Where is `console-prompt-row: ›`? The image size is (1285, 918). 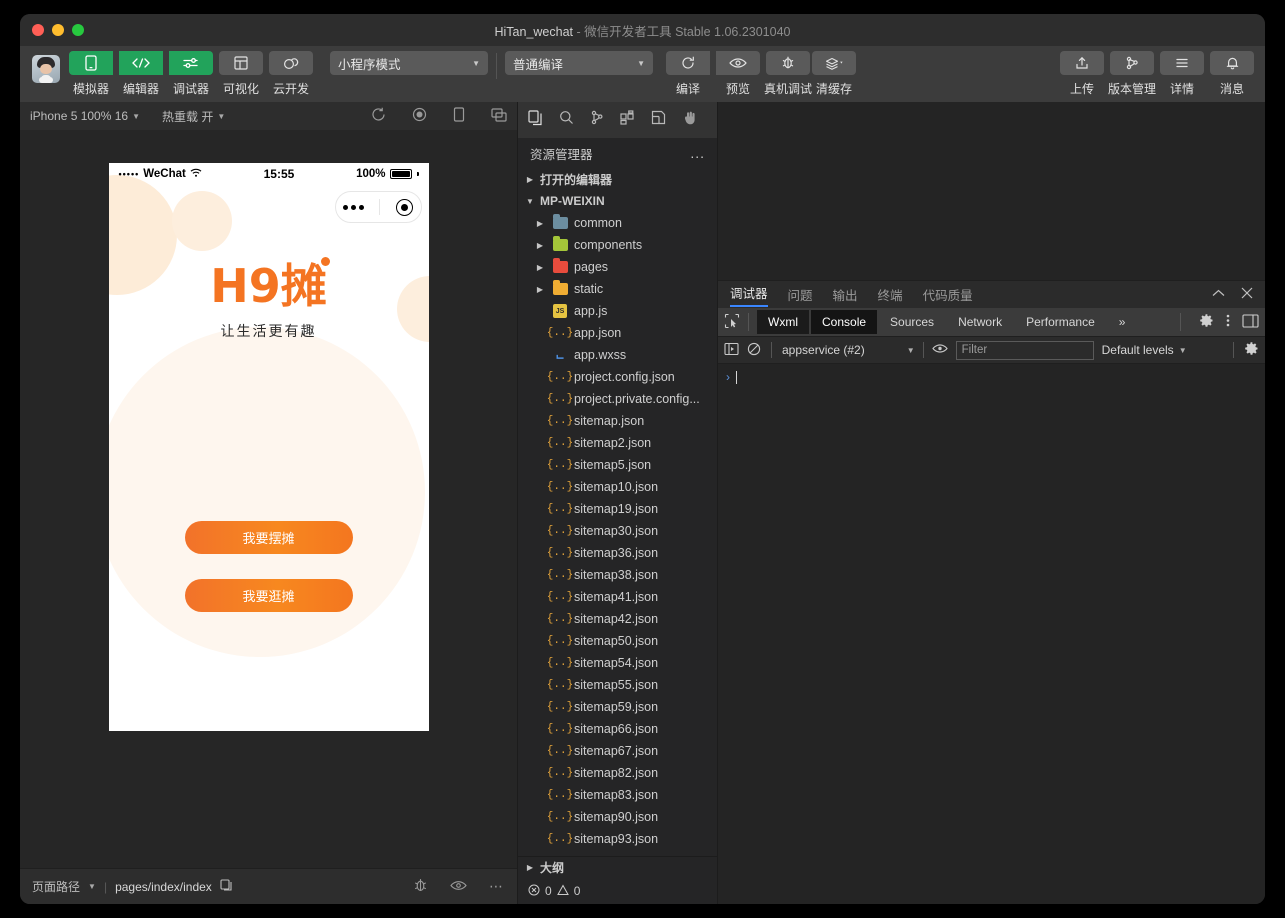 console-prompt-row: › is located at coordinates (991, 377).